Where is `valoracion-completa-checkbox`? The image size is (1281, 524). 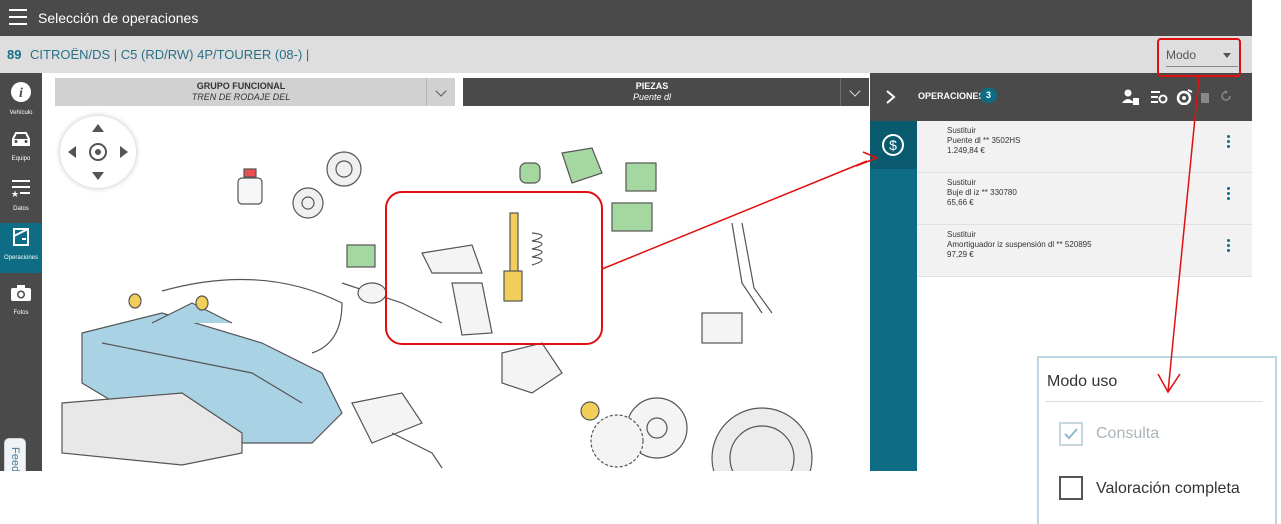 valoracion-completa-checkbox is located at coordinates (1071, 488).